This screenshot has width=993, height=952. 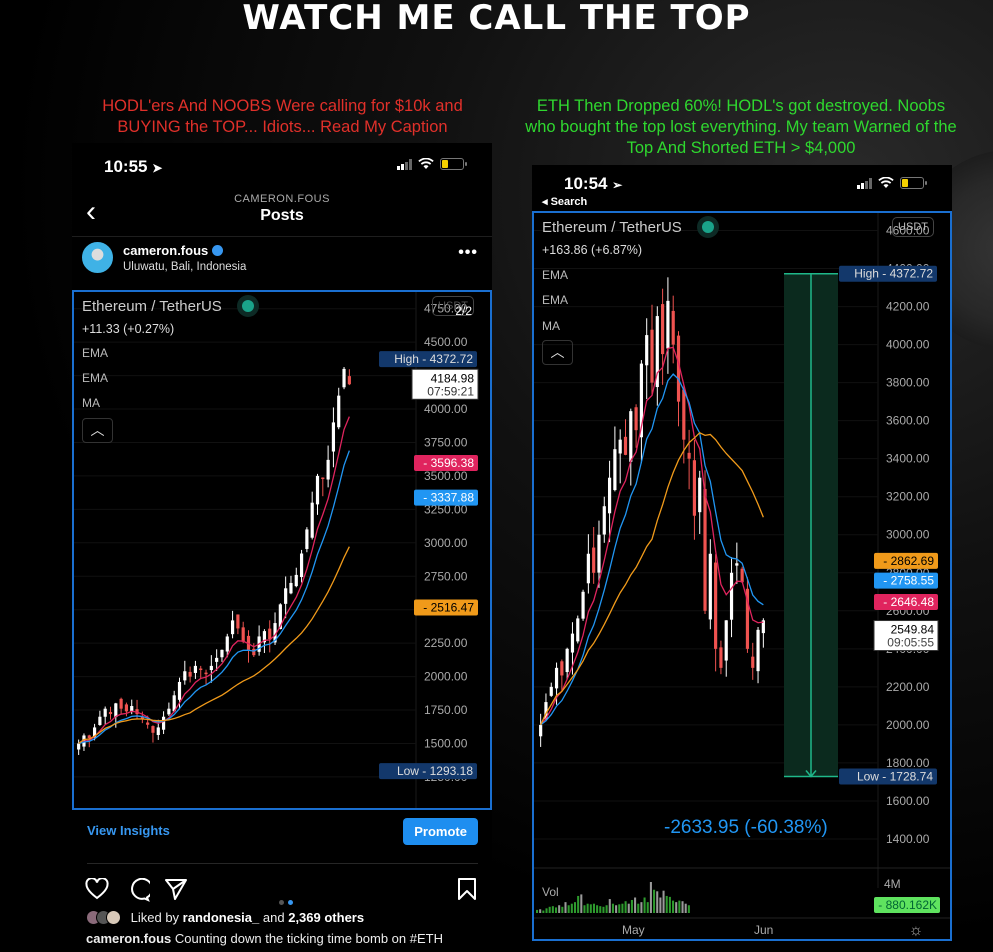 I want to click on status-bar: 10:55 ➤, so click(x=282, y=165).